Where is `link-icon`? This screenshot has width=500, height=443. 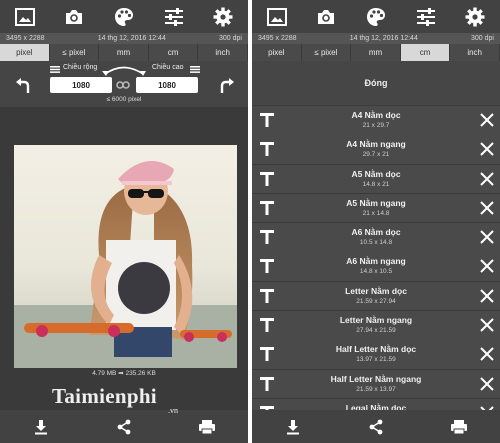 link-icon is located at coordinates (123, 87).